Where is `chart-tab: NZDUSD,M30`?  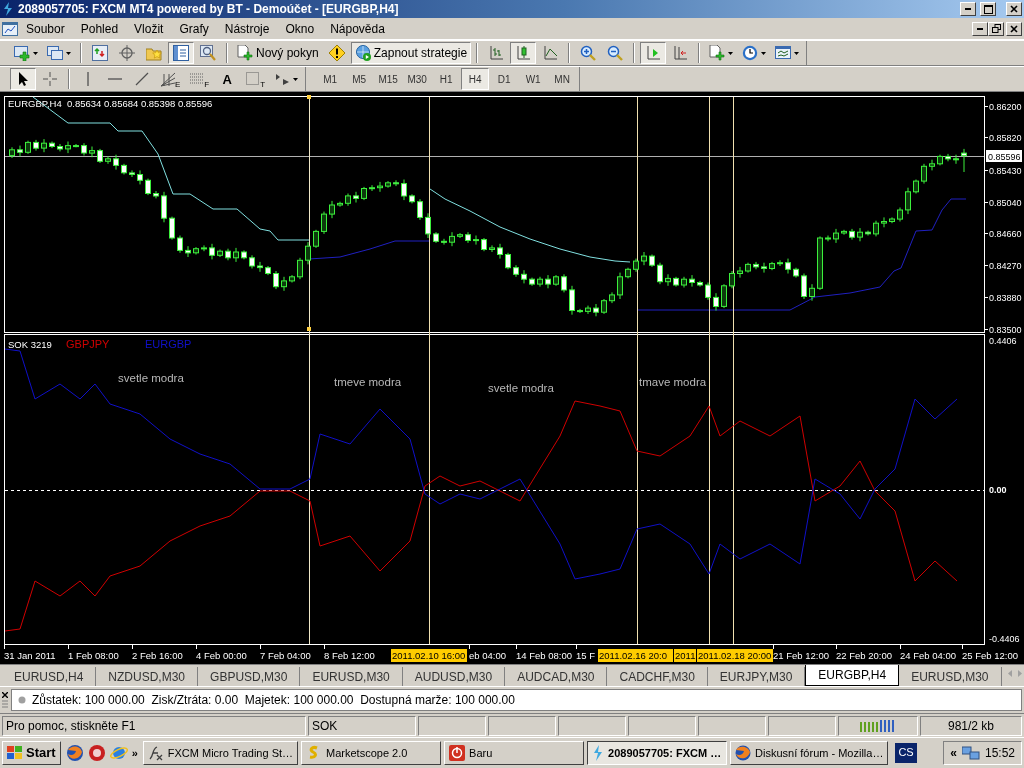 chart-tab: NZDUSD,M30 is located at coordinates (147, 676).